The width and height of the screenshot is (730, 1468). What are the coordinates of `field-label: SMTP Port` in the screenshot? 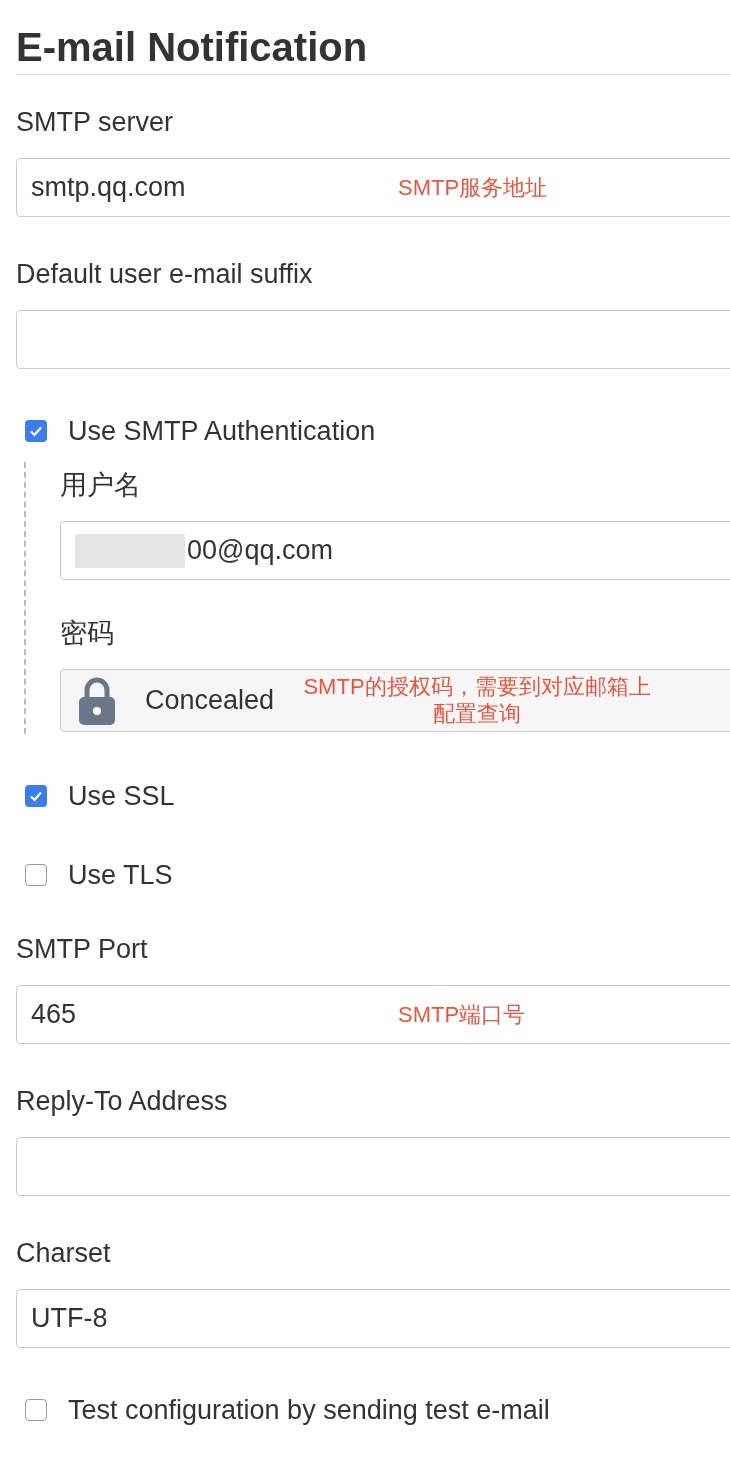 It's located at (82, 949).